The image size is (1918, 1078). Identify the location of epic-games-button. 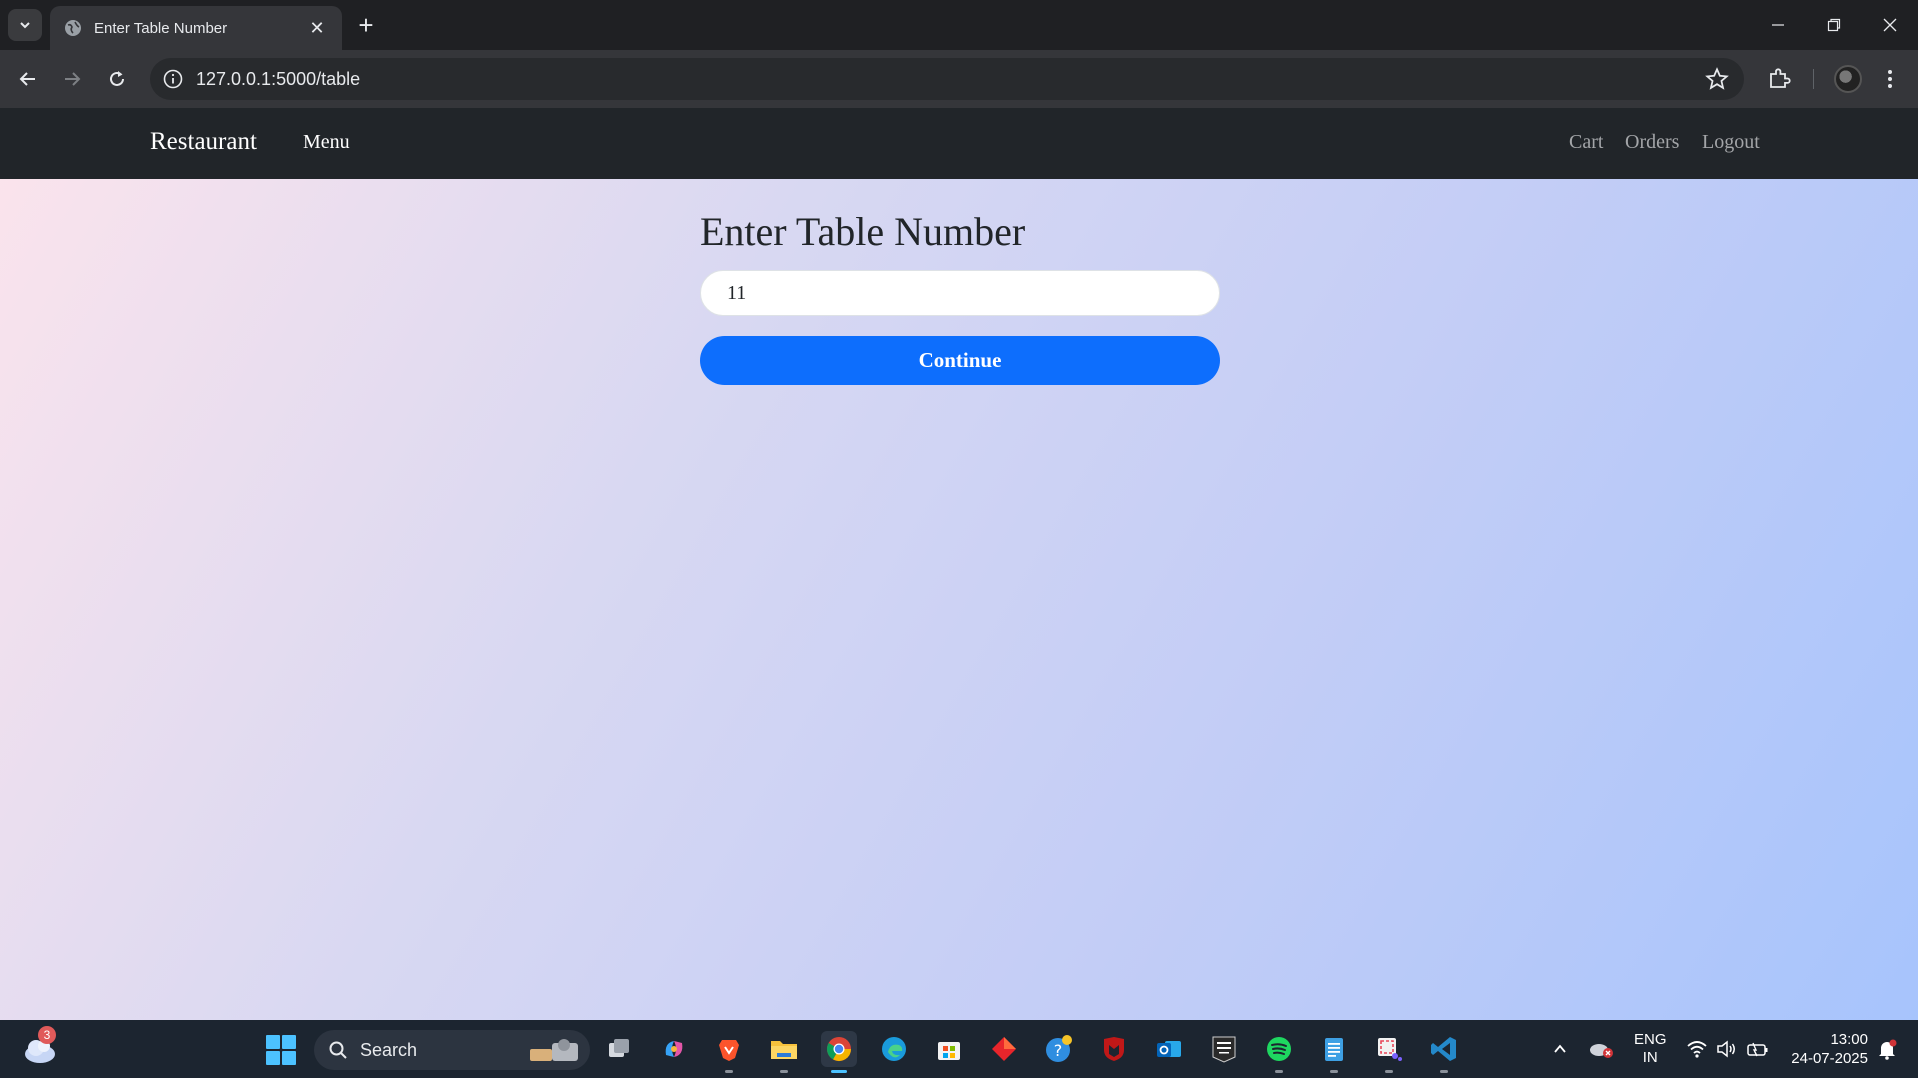
(1224, 1049).